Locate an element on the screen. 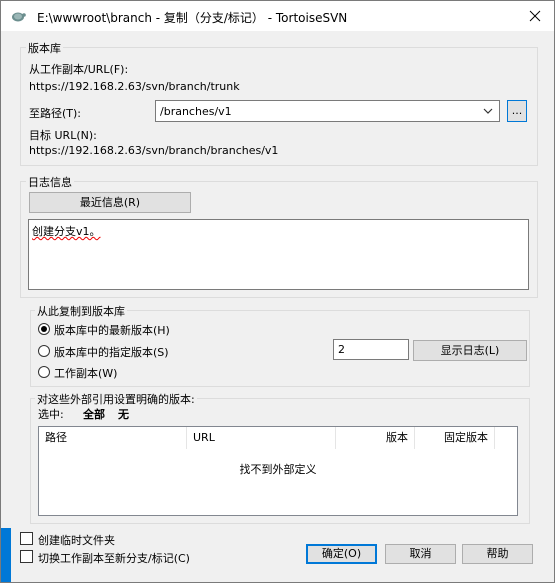 The height and width of the screenshot is (583, 555). switch-working-copy-label: 切换工作副本至新分支/标记(C) is located at coordinates (114, 558).